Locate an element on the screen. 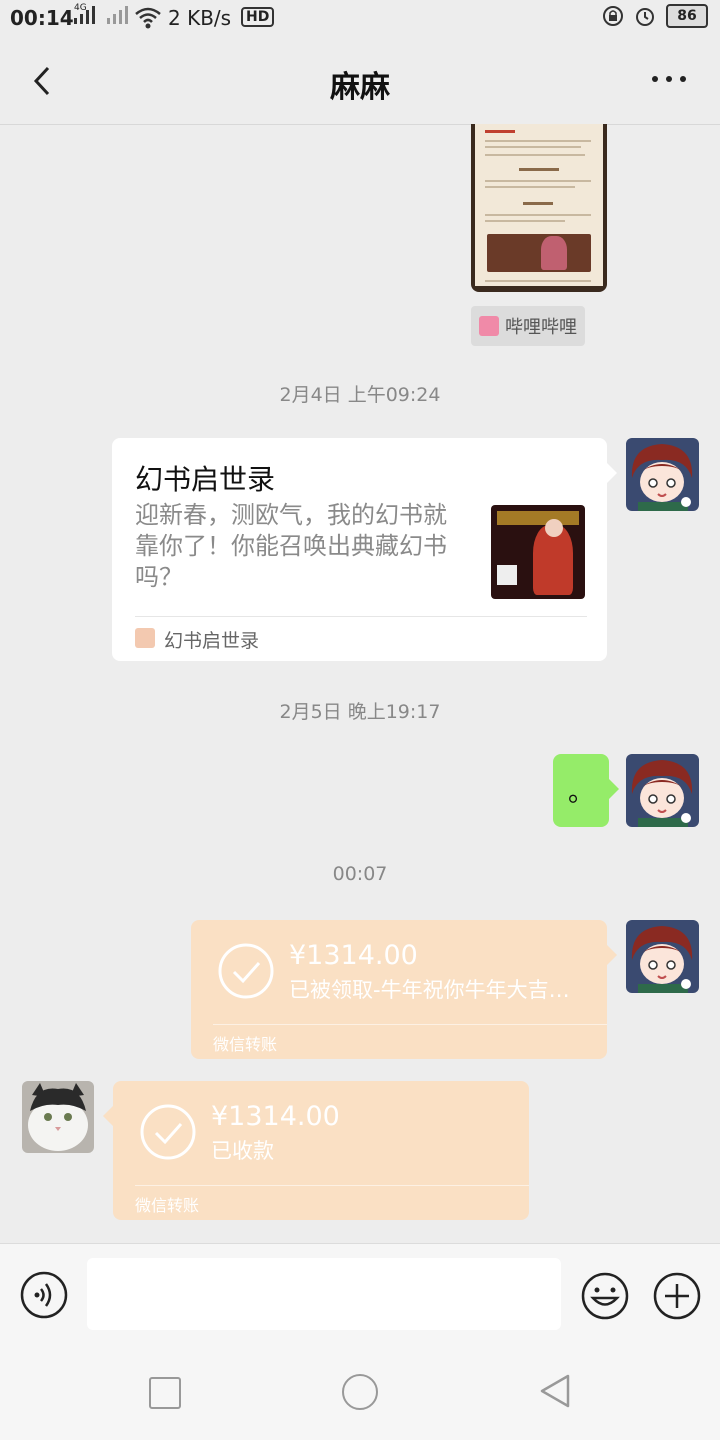 The width and height of the screenshot is (720, 1440). more-options-icon is located at coordinates (669, 79).